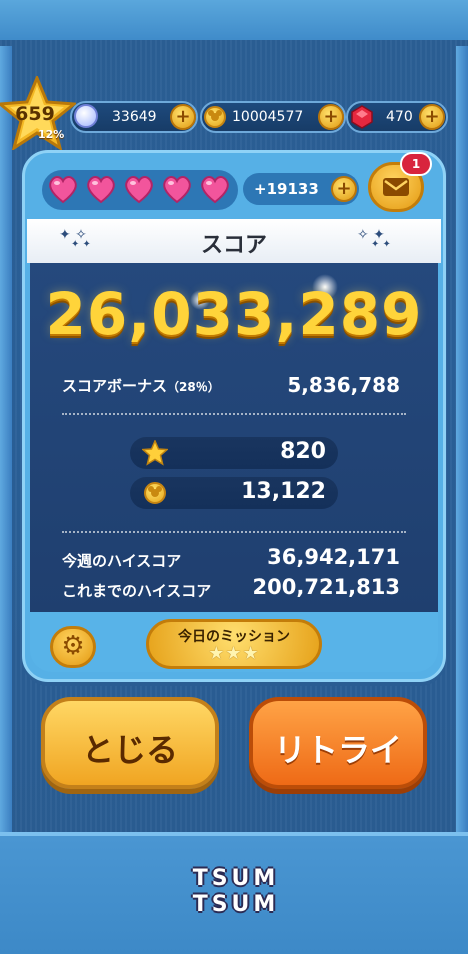 This screenshot has height=954, width=468. What do you see at coordinates (268, 117) in the screenshot?
I see `coin-count: 10004577` at bounding box center [268, 117].